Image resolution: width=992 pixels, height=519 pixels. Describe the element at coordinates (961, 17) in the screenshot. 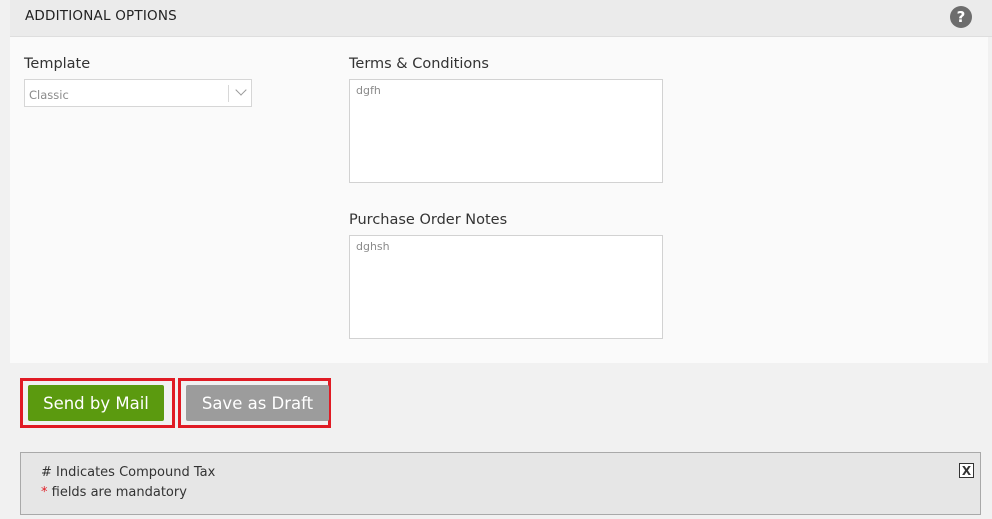

I see `question-circle-icon: ?` at that location.